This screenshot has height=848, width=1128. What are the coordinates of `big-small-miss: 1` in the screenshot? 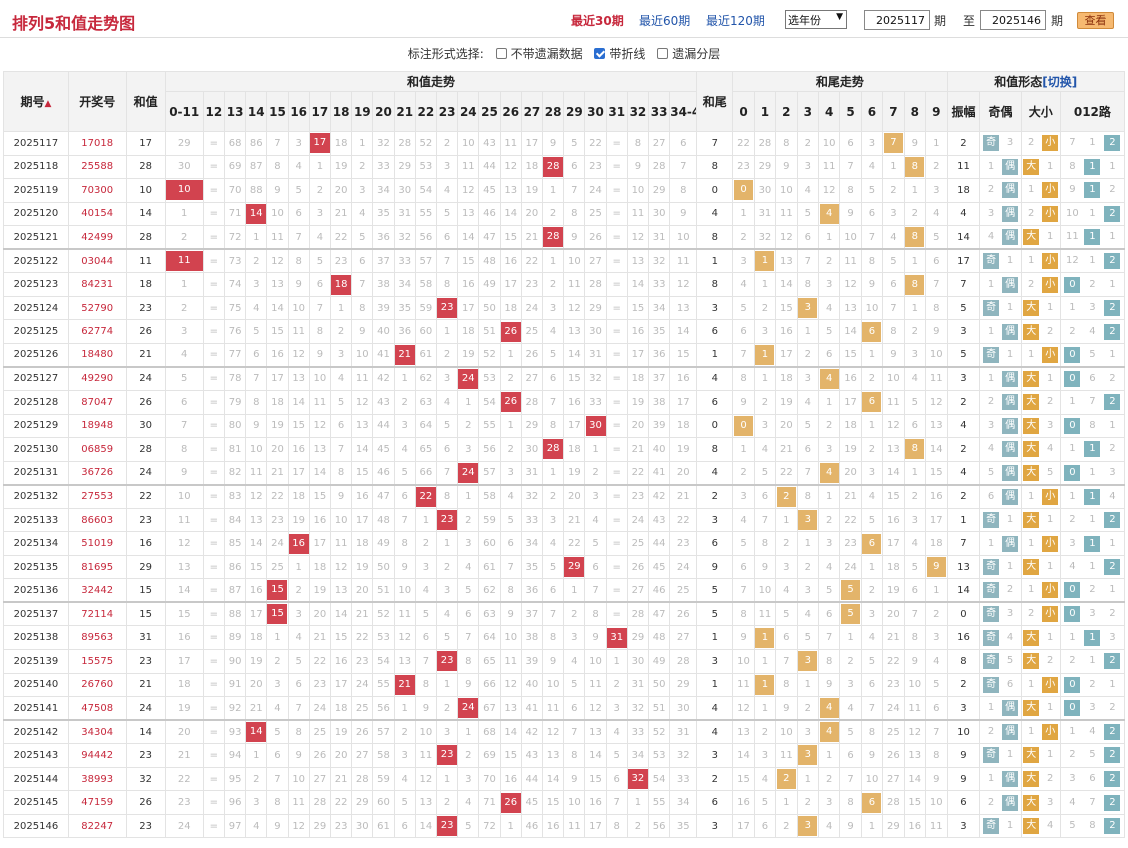 It's located at (1050, 520).